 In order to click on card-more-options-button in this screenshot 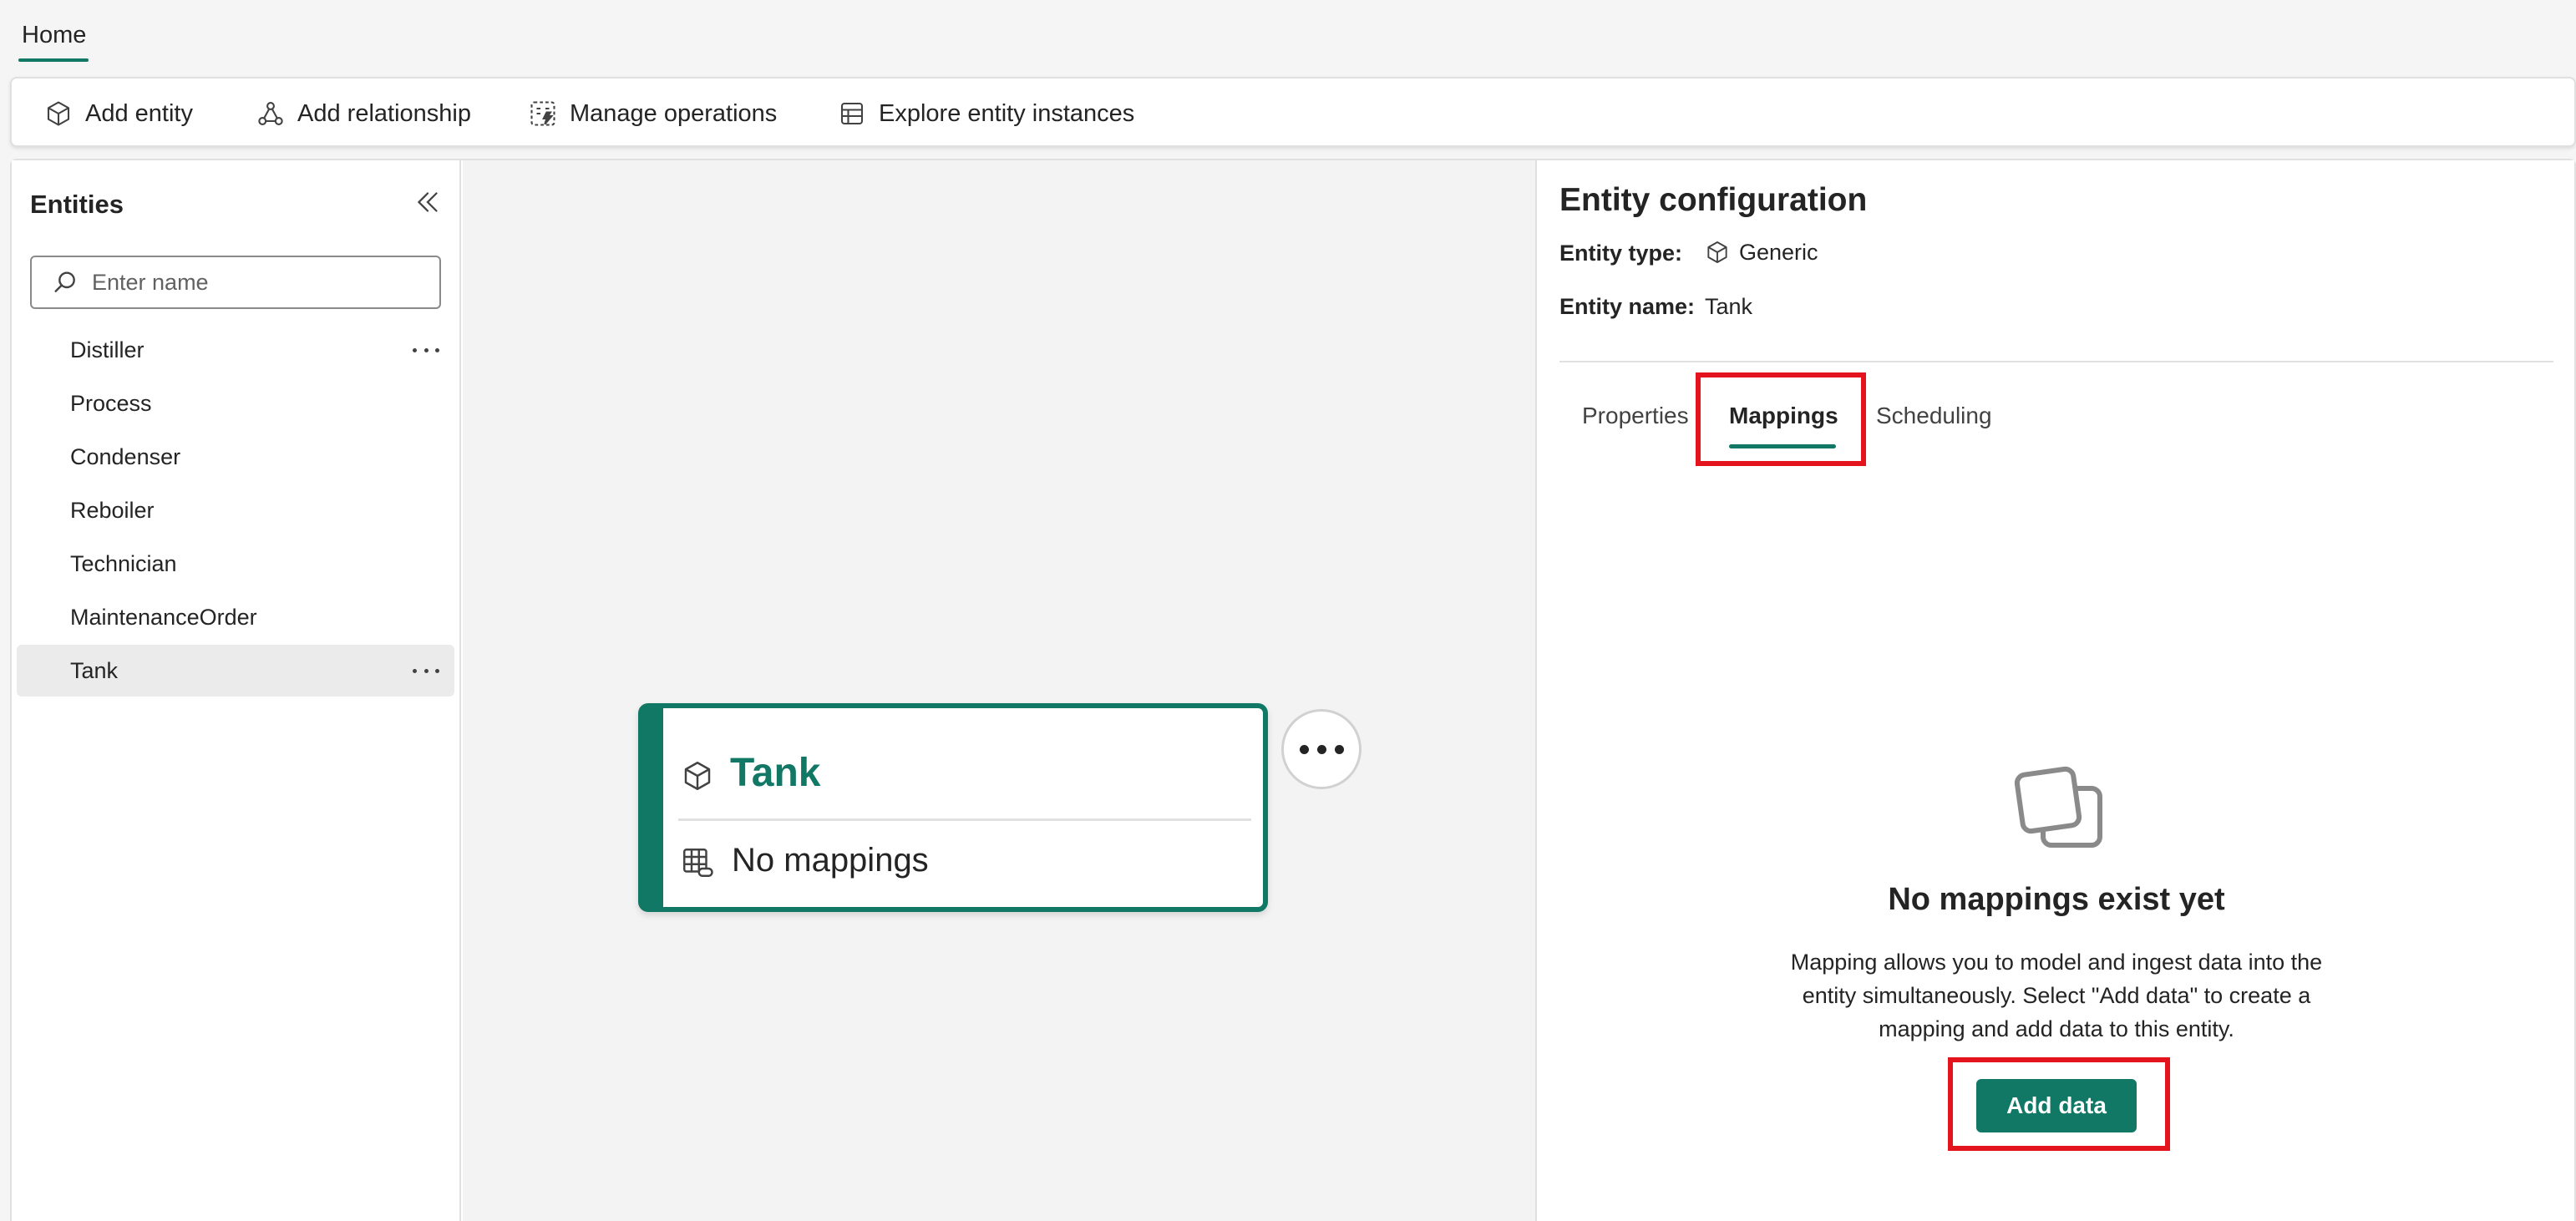, I will do `click(1321, 749)`.